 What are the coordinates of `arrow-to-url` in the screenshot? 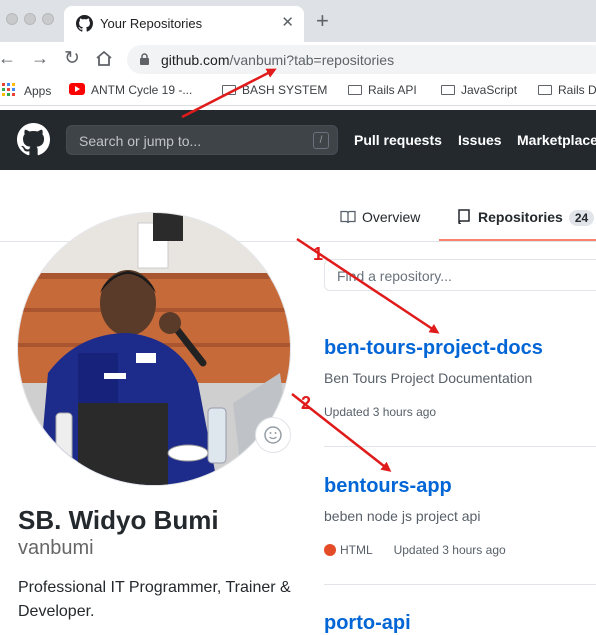 It's located at (229, 93).